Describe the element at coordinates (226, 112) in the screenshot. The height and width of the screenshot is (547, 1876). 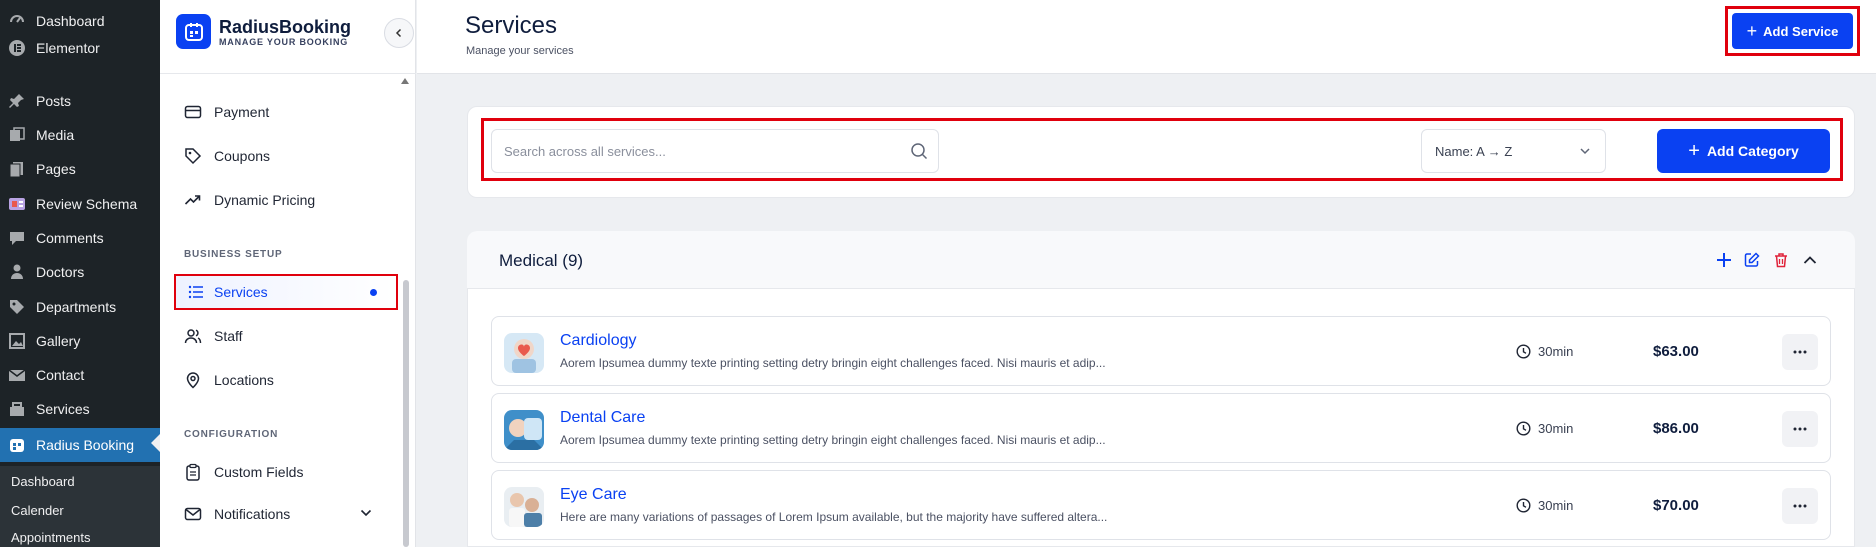
I see `nav-item-payment: Payment` at that location.